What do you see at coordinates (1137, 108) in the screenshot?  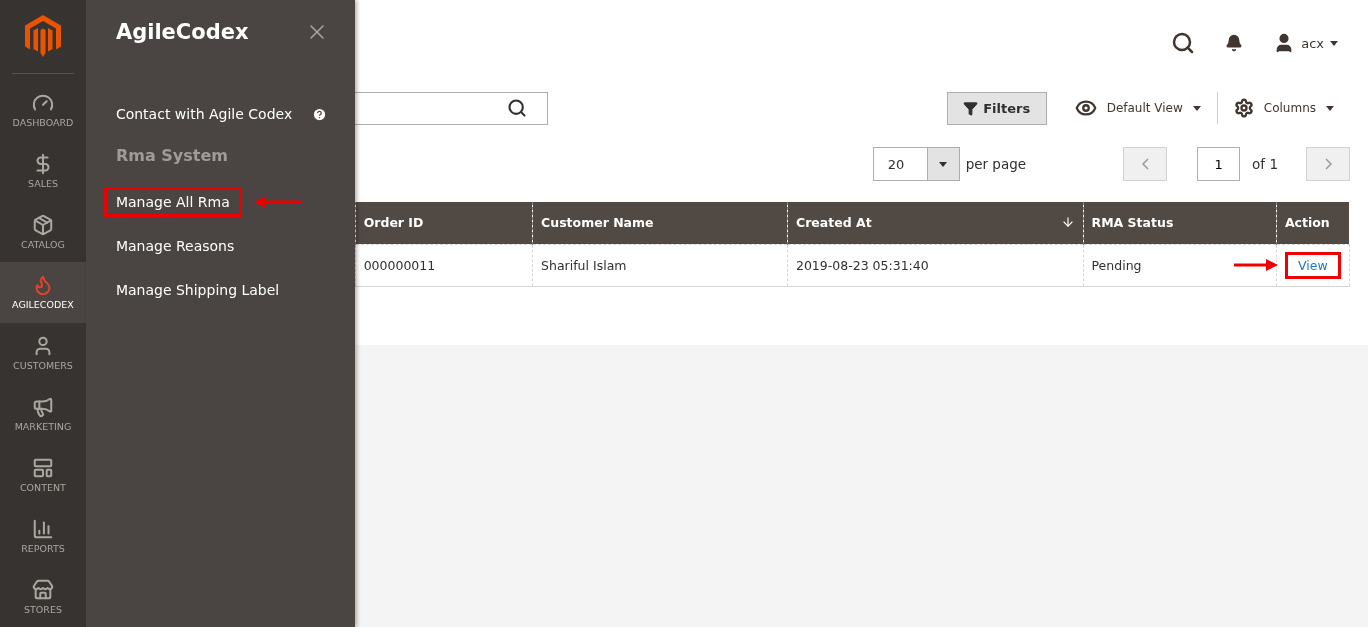 I see `view-dropdown: Default View` at bounding box center [1137, 108].